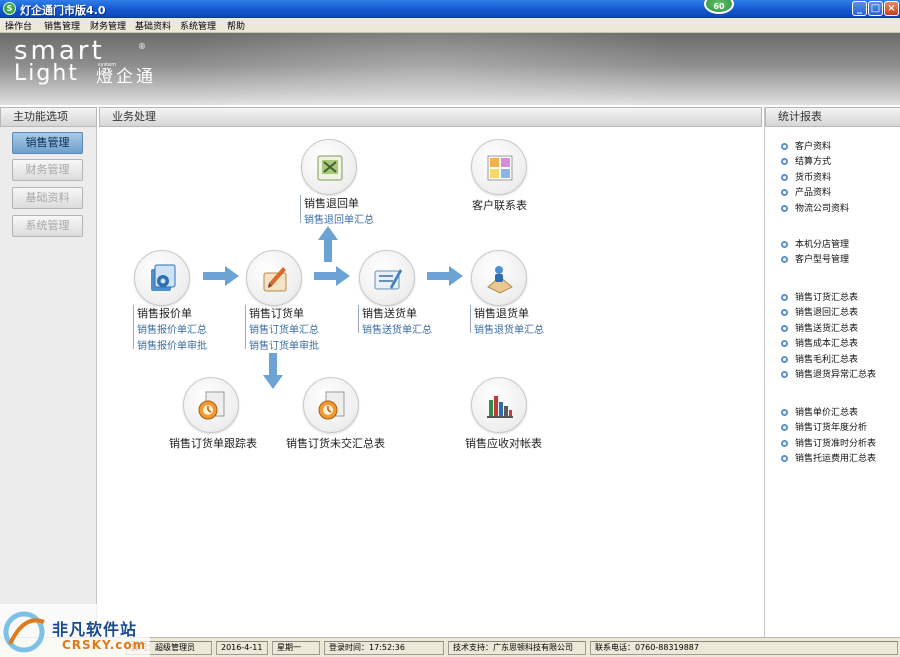 Image resolution: width=900 pixels, height=657 pixels. Describe the element at coordinates (172, 328) in the screenshot. I see `quote-summary-link: 销售报价单汇总` at that location.